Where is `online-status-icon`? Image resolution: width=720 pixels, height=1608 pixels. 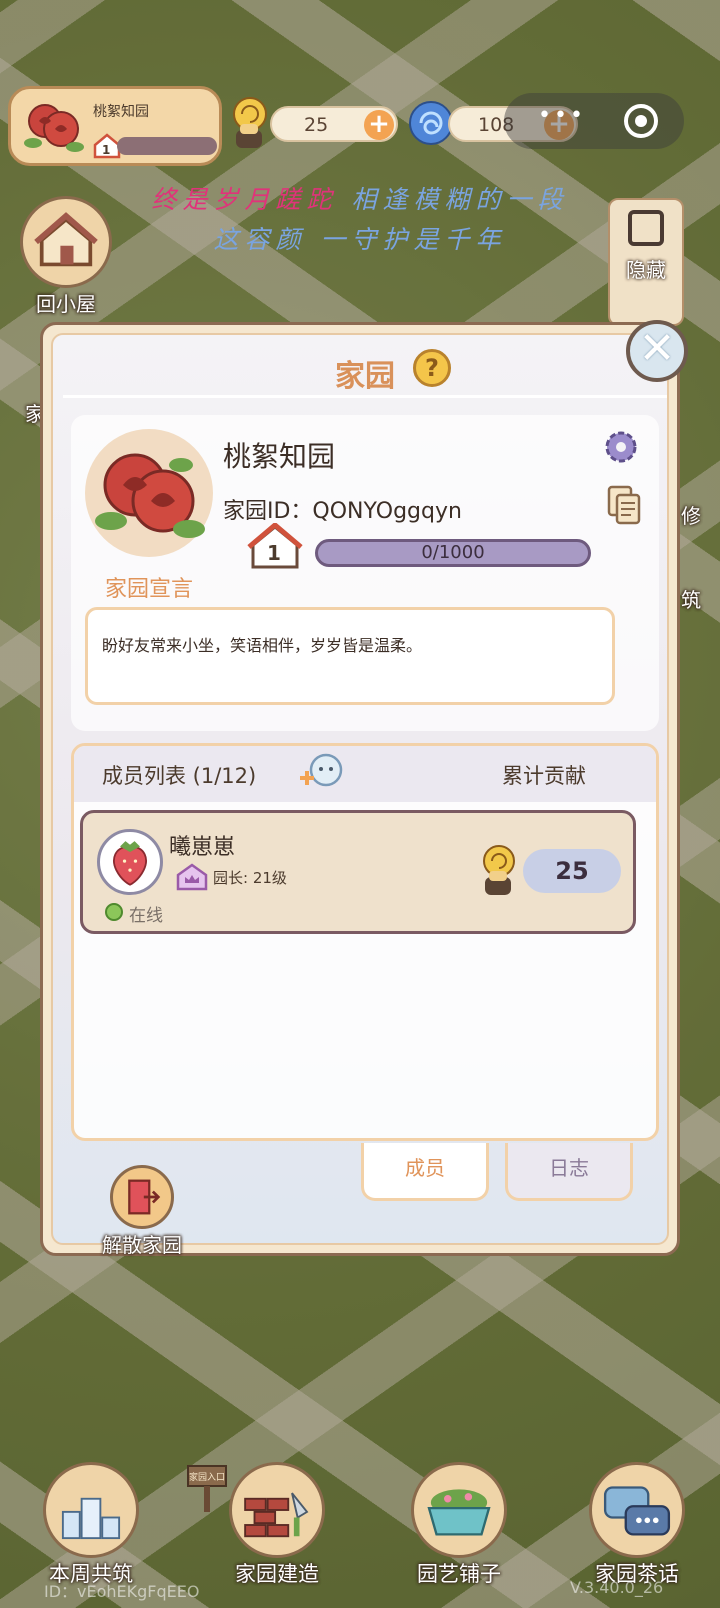 online-status-icon is located at coordinates (114, 912).